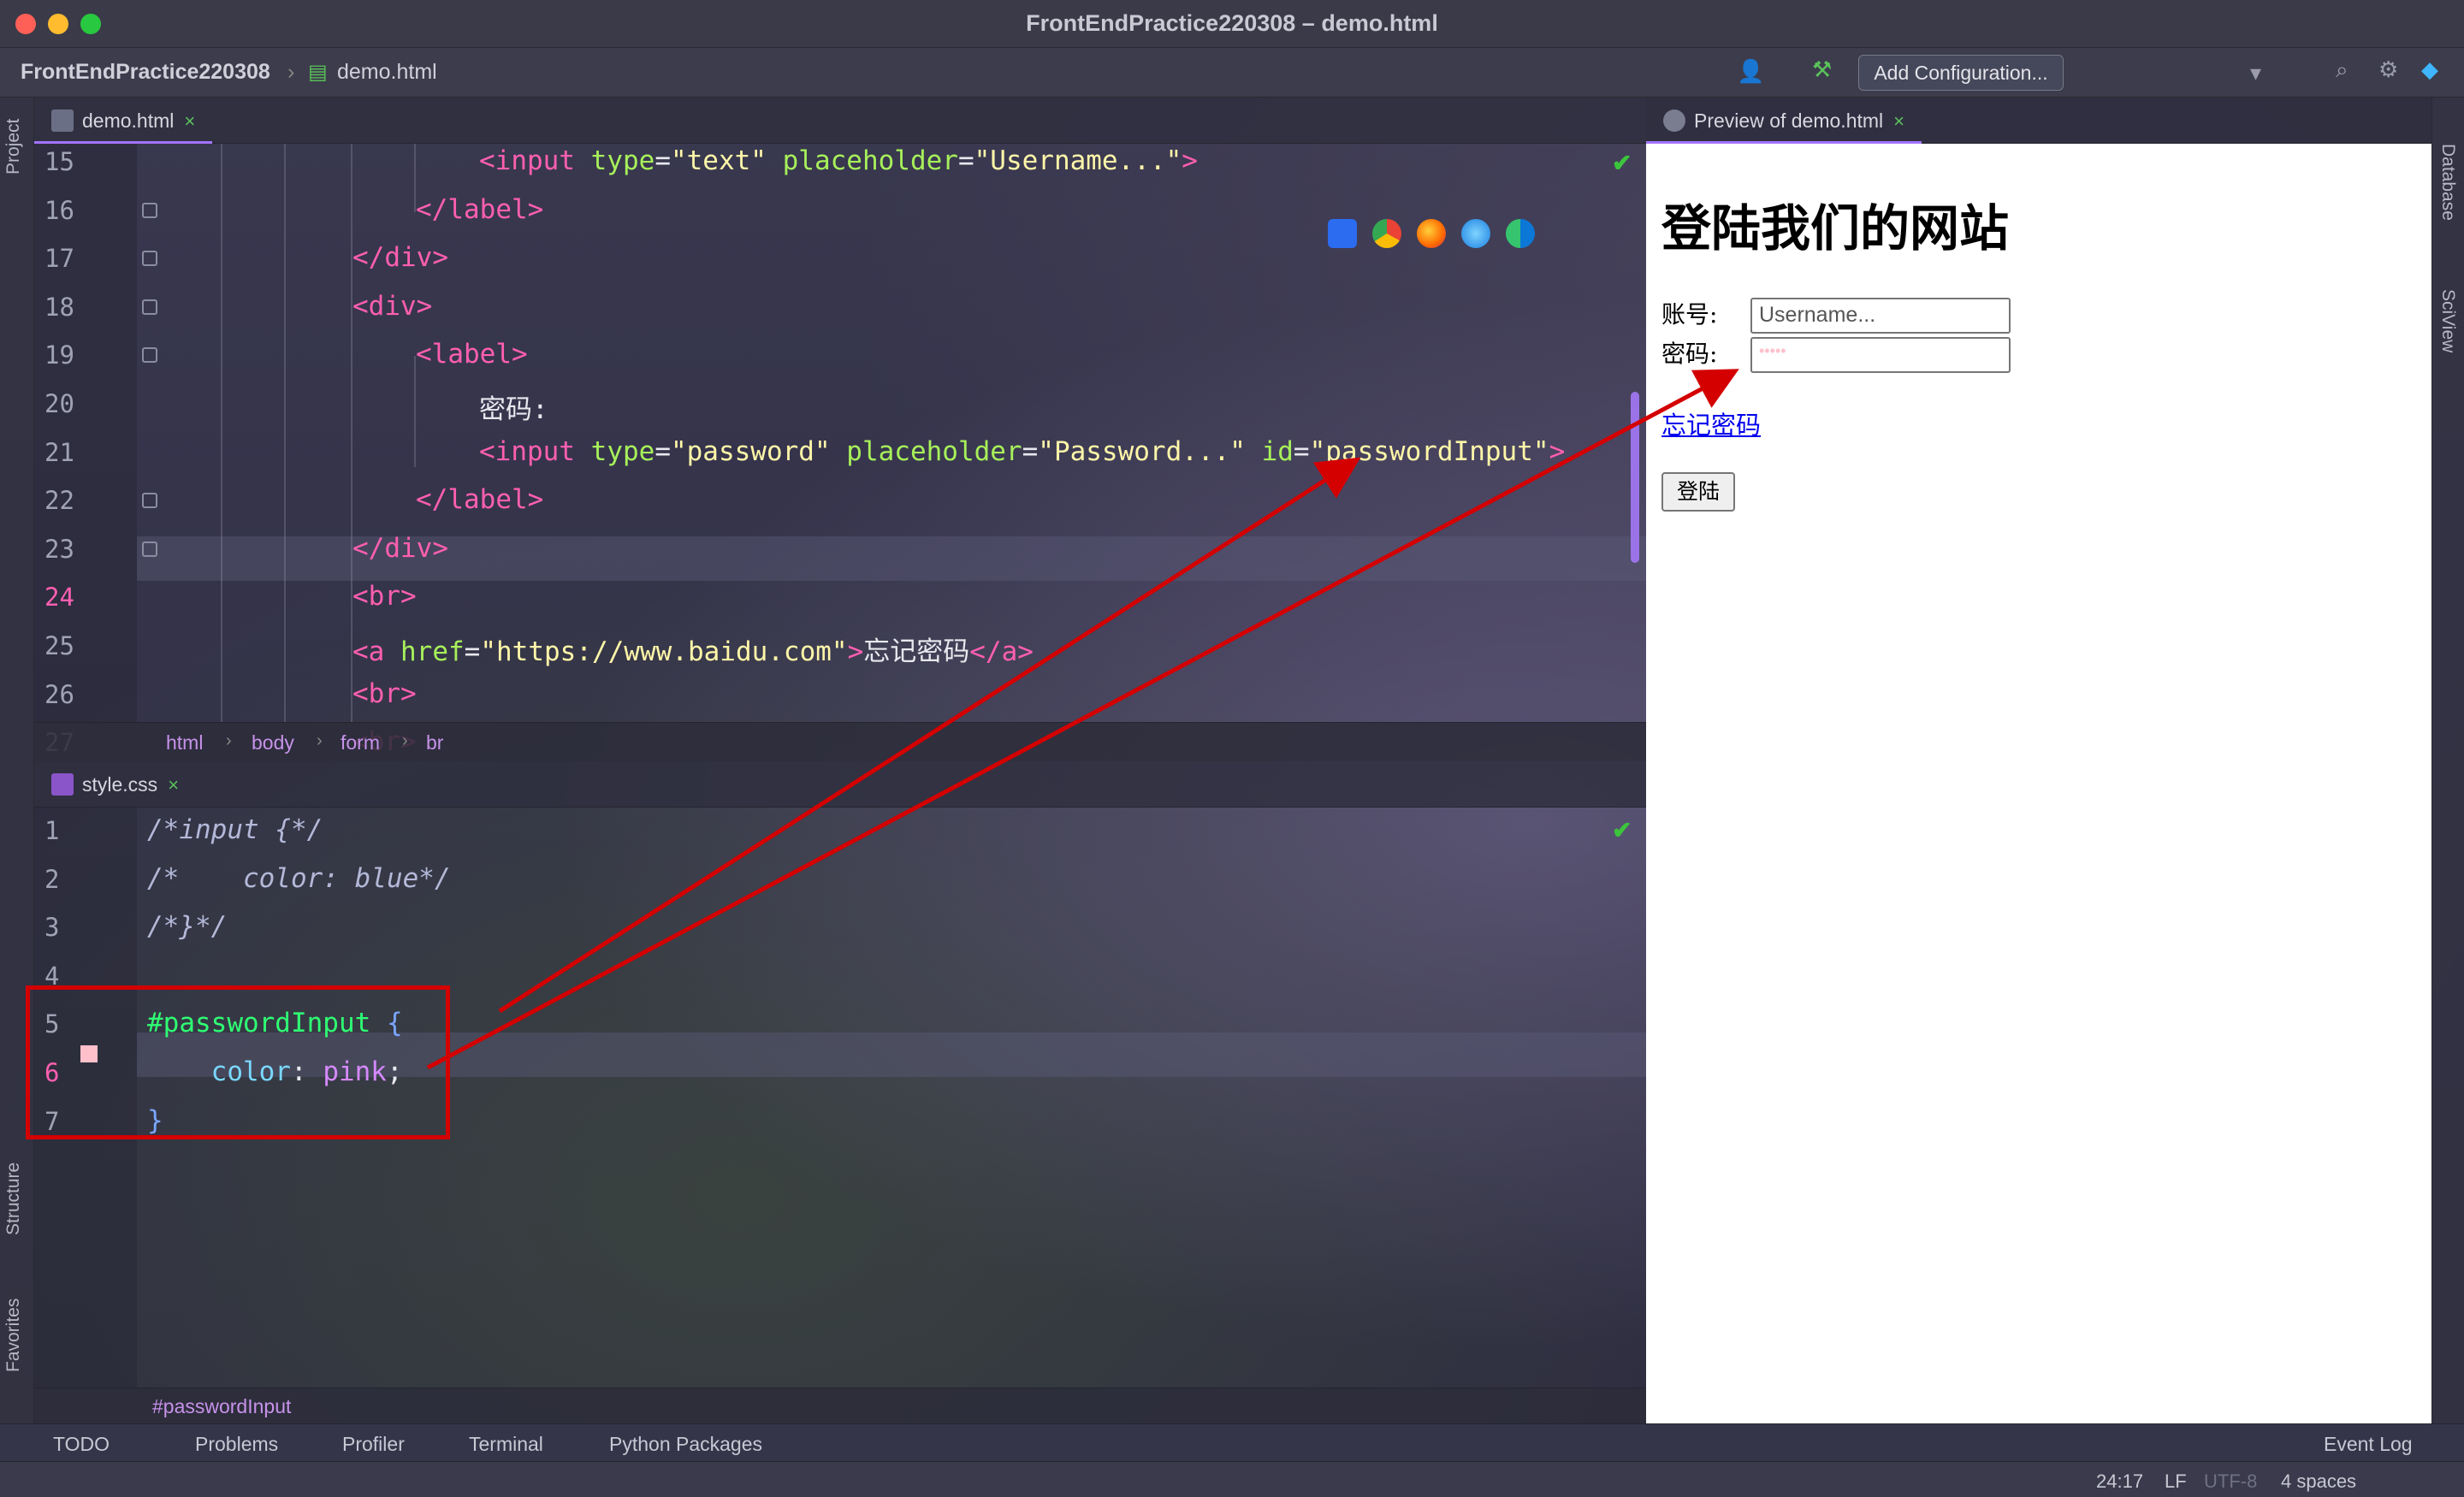 The height and width of the screenshot is (1497, 2464). I want to click on status-bar: 24:17 LF UTF-8 4 spaces, so click(1232, 1479).